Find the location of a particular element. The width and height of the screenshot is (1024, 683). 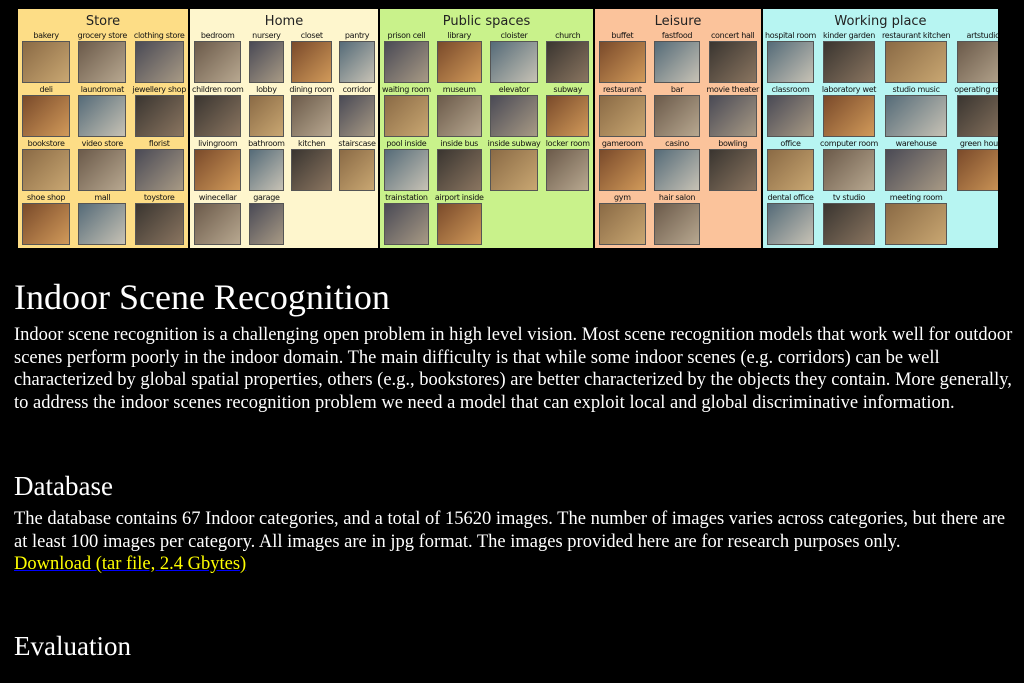

scene-thumbnail-item: grocery store is located at coordinates (102, 57).